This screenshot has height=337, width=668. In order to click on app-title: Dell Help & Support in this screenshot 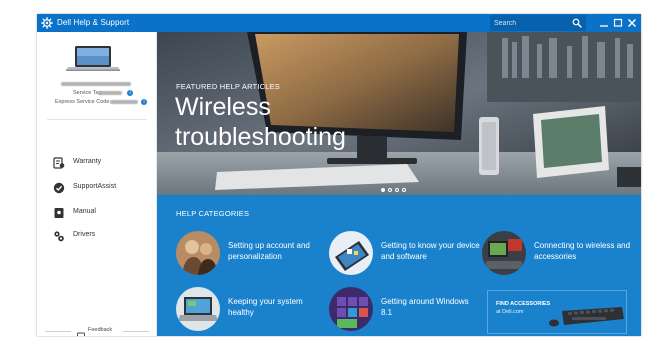, I will do `click(93, 22)`.